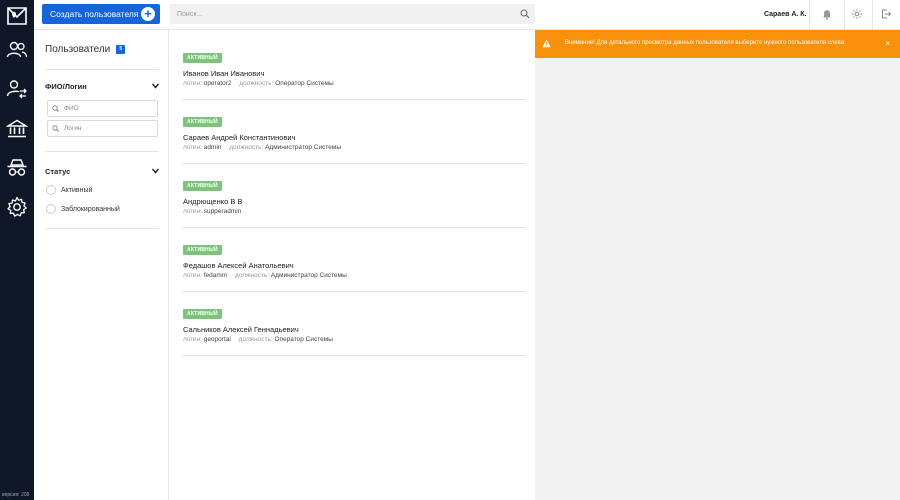 This screenshot has width=900, height=500. I want to click on user-switch-icon, so click(17, 89).